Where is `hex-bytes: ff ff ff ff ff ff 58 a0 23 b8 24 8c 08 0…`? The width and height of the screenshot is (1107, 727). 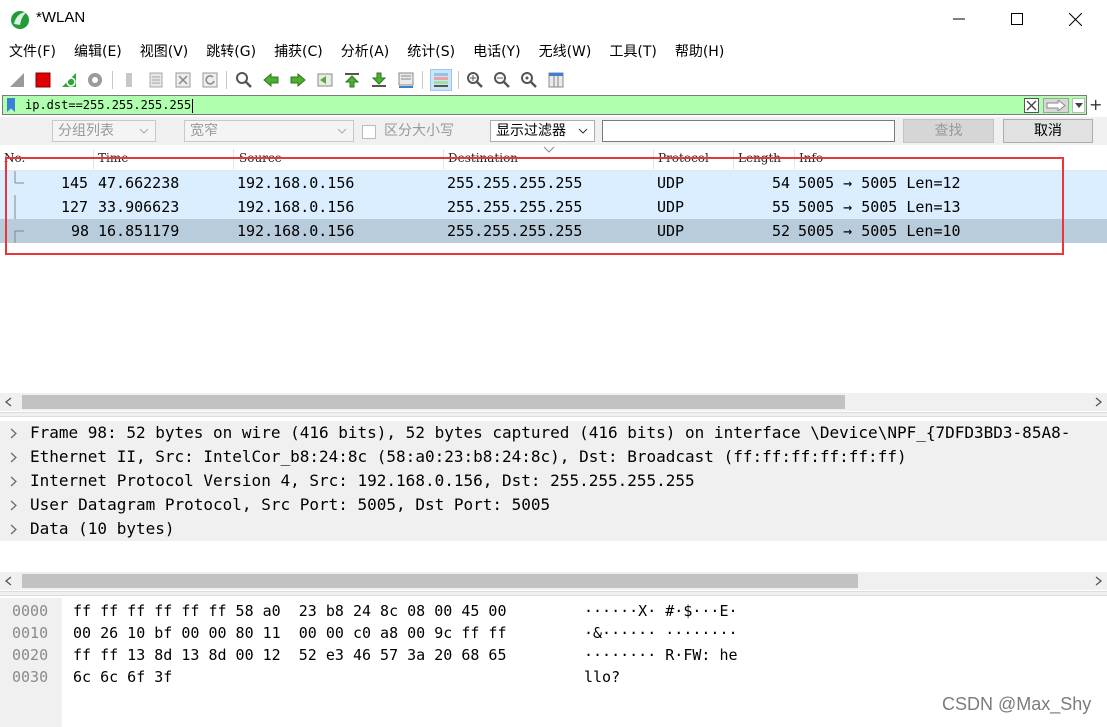
hex-bytes: ff ff ff ff ff ff 58 a0 23 b8 24 8c 08 0… is located at coordinates (289, 611).